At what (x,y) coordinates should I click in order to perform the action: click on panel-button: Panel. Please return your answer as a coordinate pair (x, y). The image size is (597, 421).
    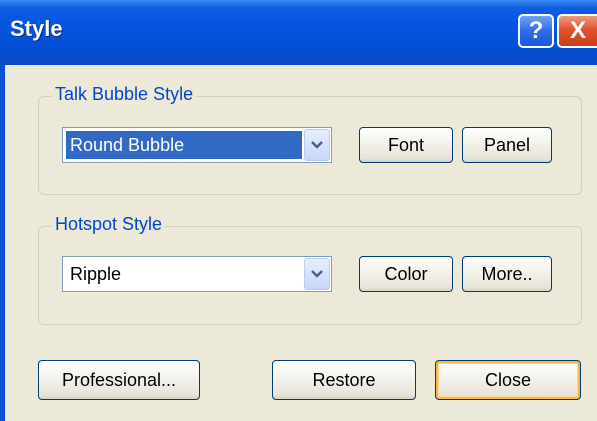
    Looking at the image, I should click on (507, 145).